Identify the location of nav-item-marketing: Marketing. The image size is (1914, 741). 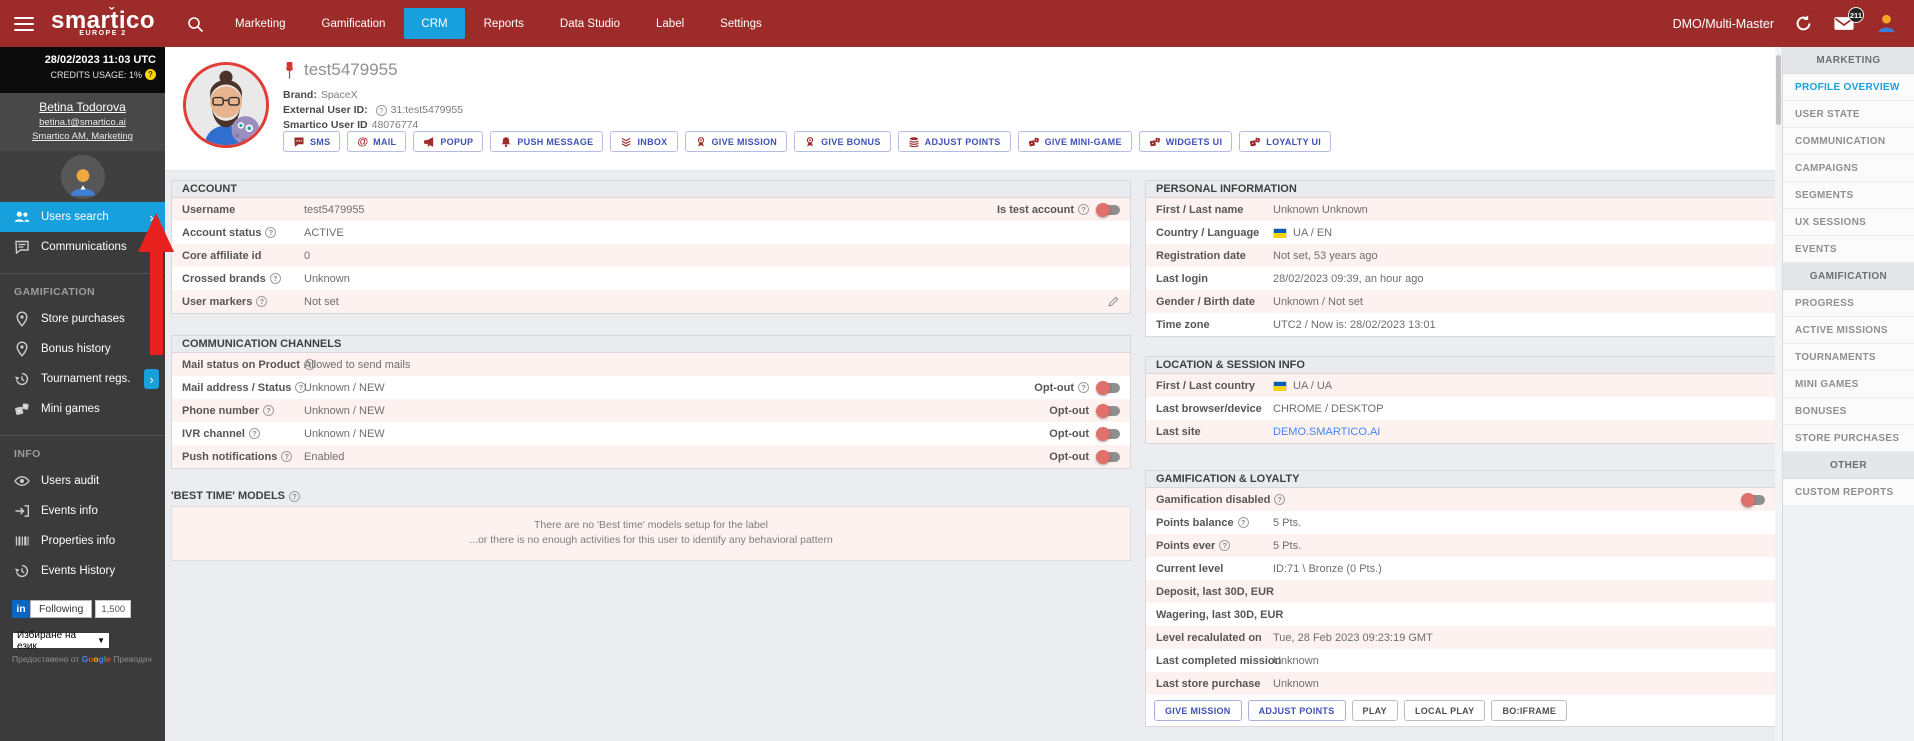
(260, 23).